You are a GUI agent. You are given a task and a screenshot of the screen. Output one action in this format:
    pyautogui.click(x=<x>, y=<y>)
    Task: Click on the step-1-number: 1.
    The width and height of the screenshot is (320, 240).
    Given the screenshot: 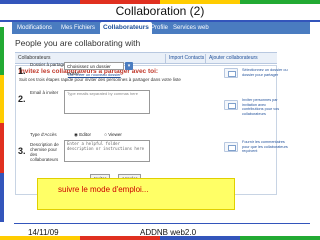 What is the action you would take?
    pyautogui.click(x=22, y=71)
    